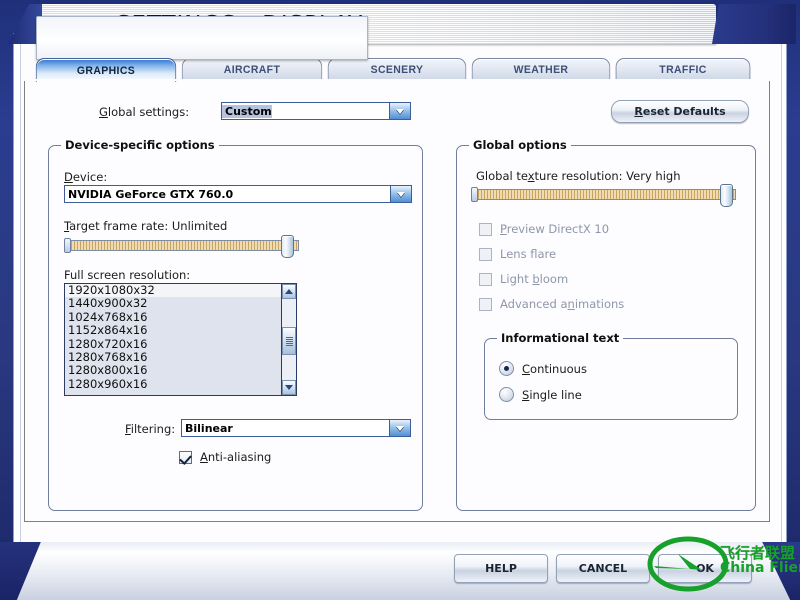 This screenshot has width=800, height=600. I want to click on global-texture-resolution-label: Global texture resolution: Very high, so click(578, 176).